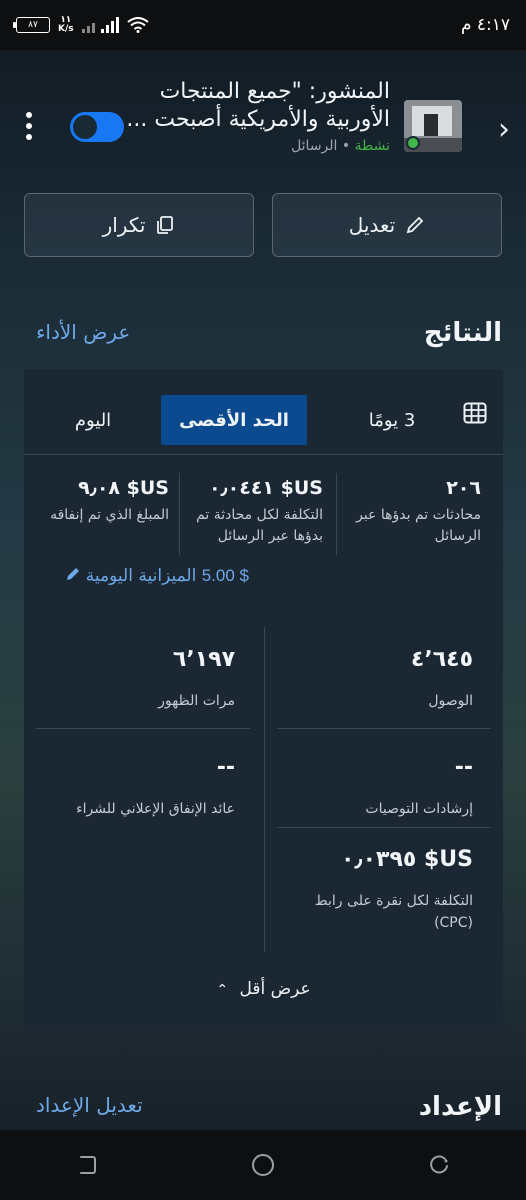 The width and height of the screenshot is (526, 1200). I want to click on show-less-button: عرض أقل ⌃, so click(263, 989).